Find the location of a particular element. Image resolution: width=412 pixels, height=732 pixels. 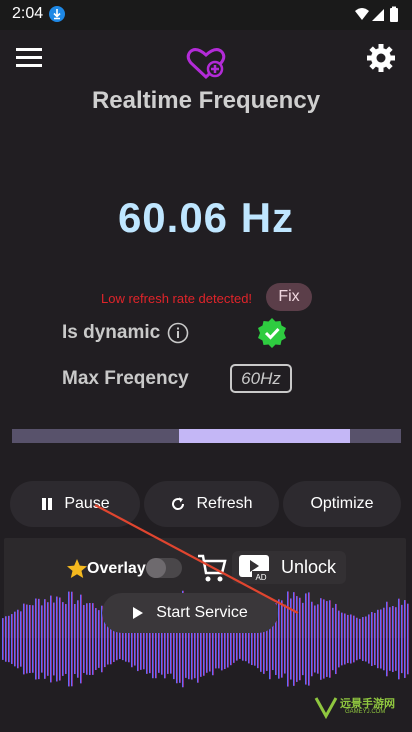

signal-icon is located at coordinates (378, 15).